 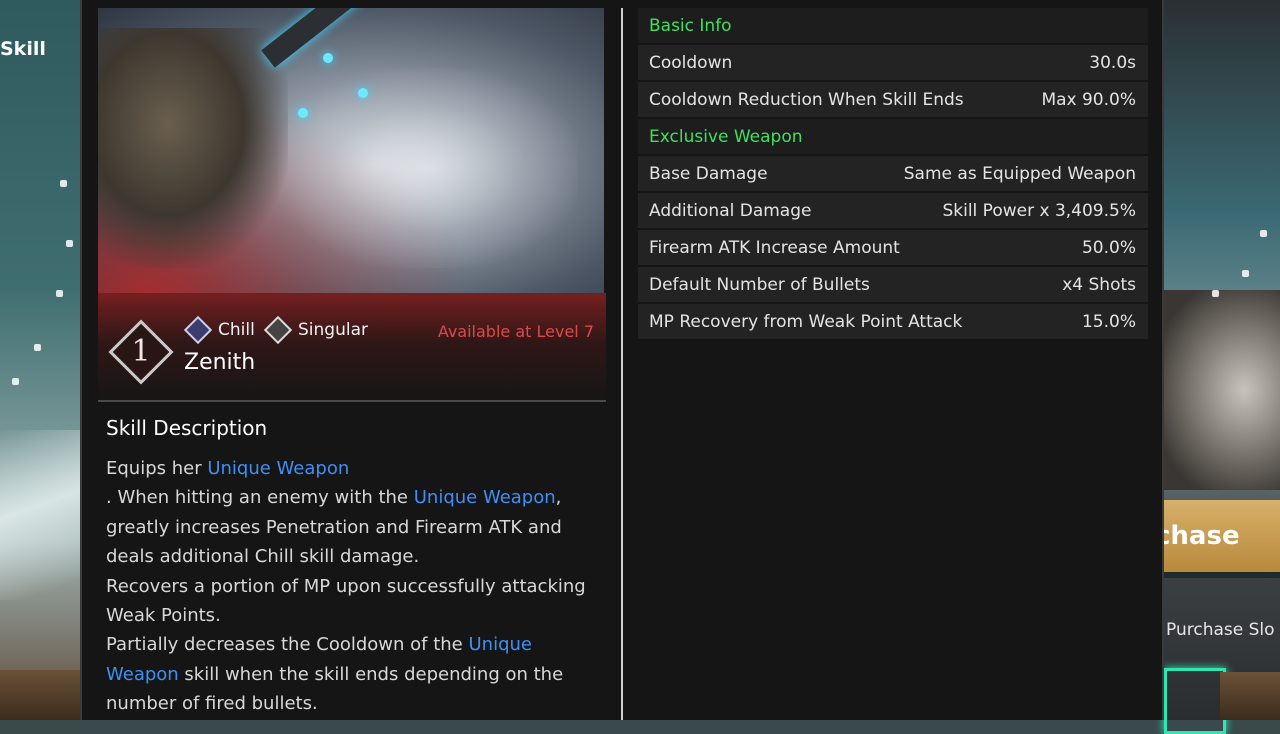 What do you see at coordinates (730, 210) in the screenshot?
I see `stat-label: Additional Damage` at bounding box center [730, 210].